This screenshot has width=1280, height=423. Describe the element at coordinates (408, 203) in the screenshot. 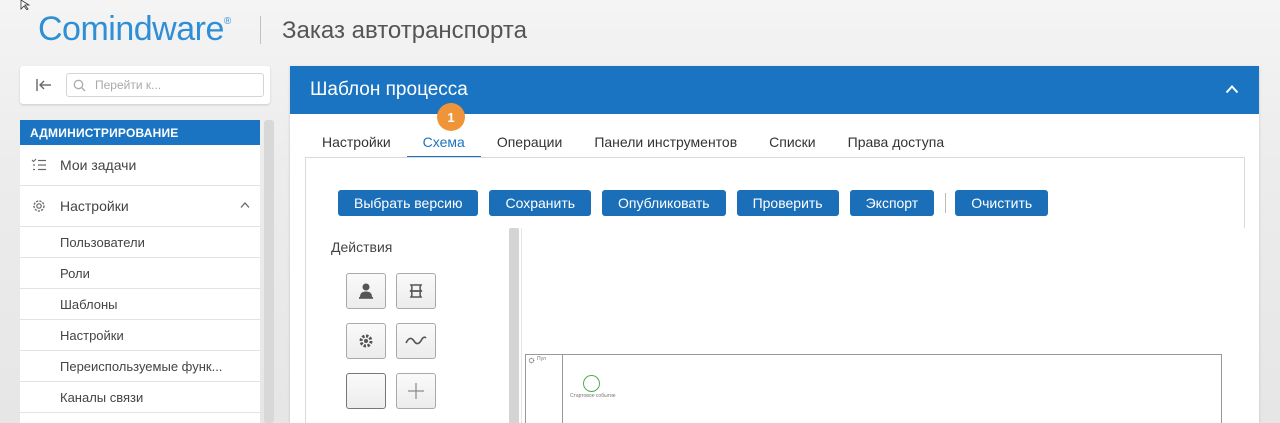

I see `select-version-button: Выбрать версию` at that location.